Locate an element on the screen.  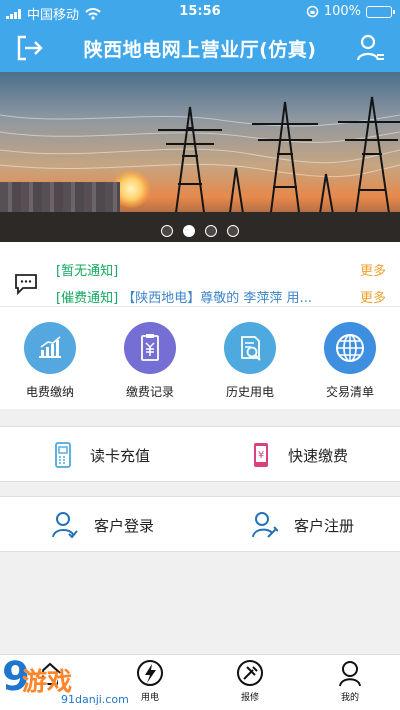
notice-item: [暂无通知] is located at coordinates (87, 270).